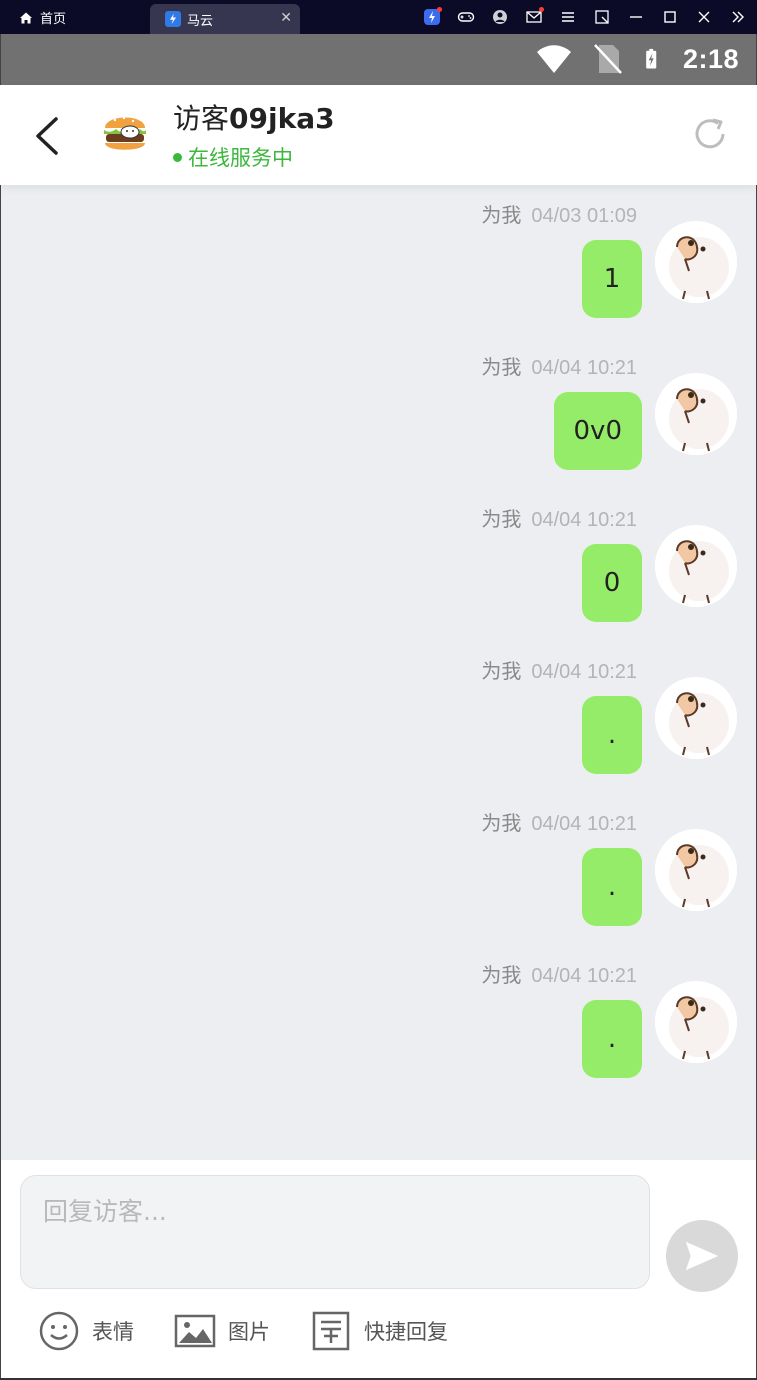  What do you see at coordinates (710, 134) in the screenshot?
I see `refresh-icon` at bounding box center [710, 134].